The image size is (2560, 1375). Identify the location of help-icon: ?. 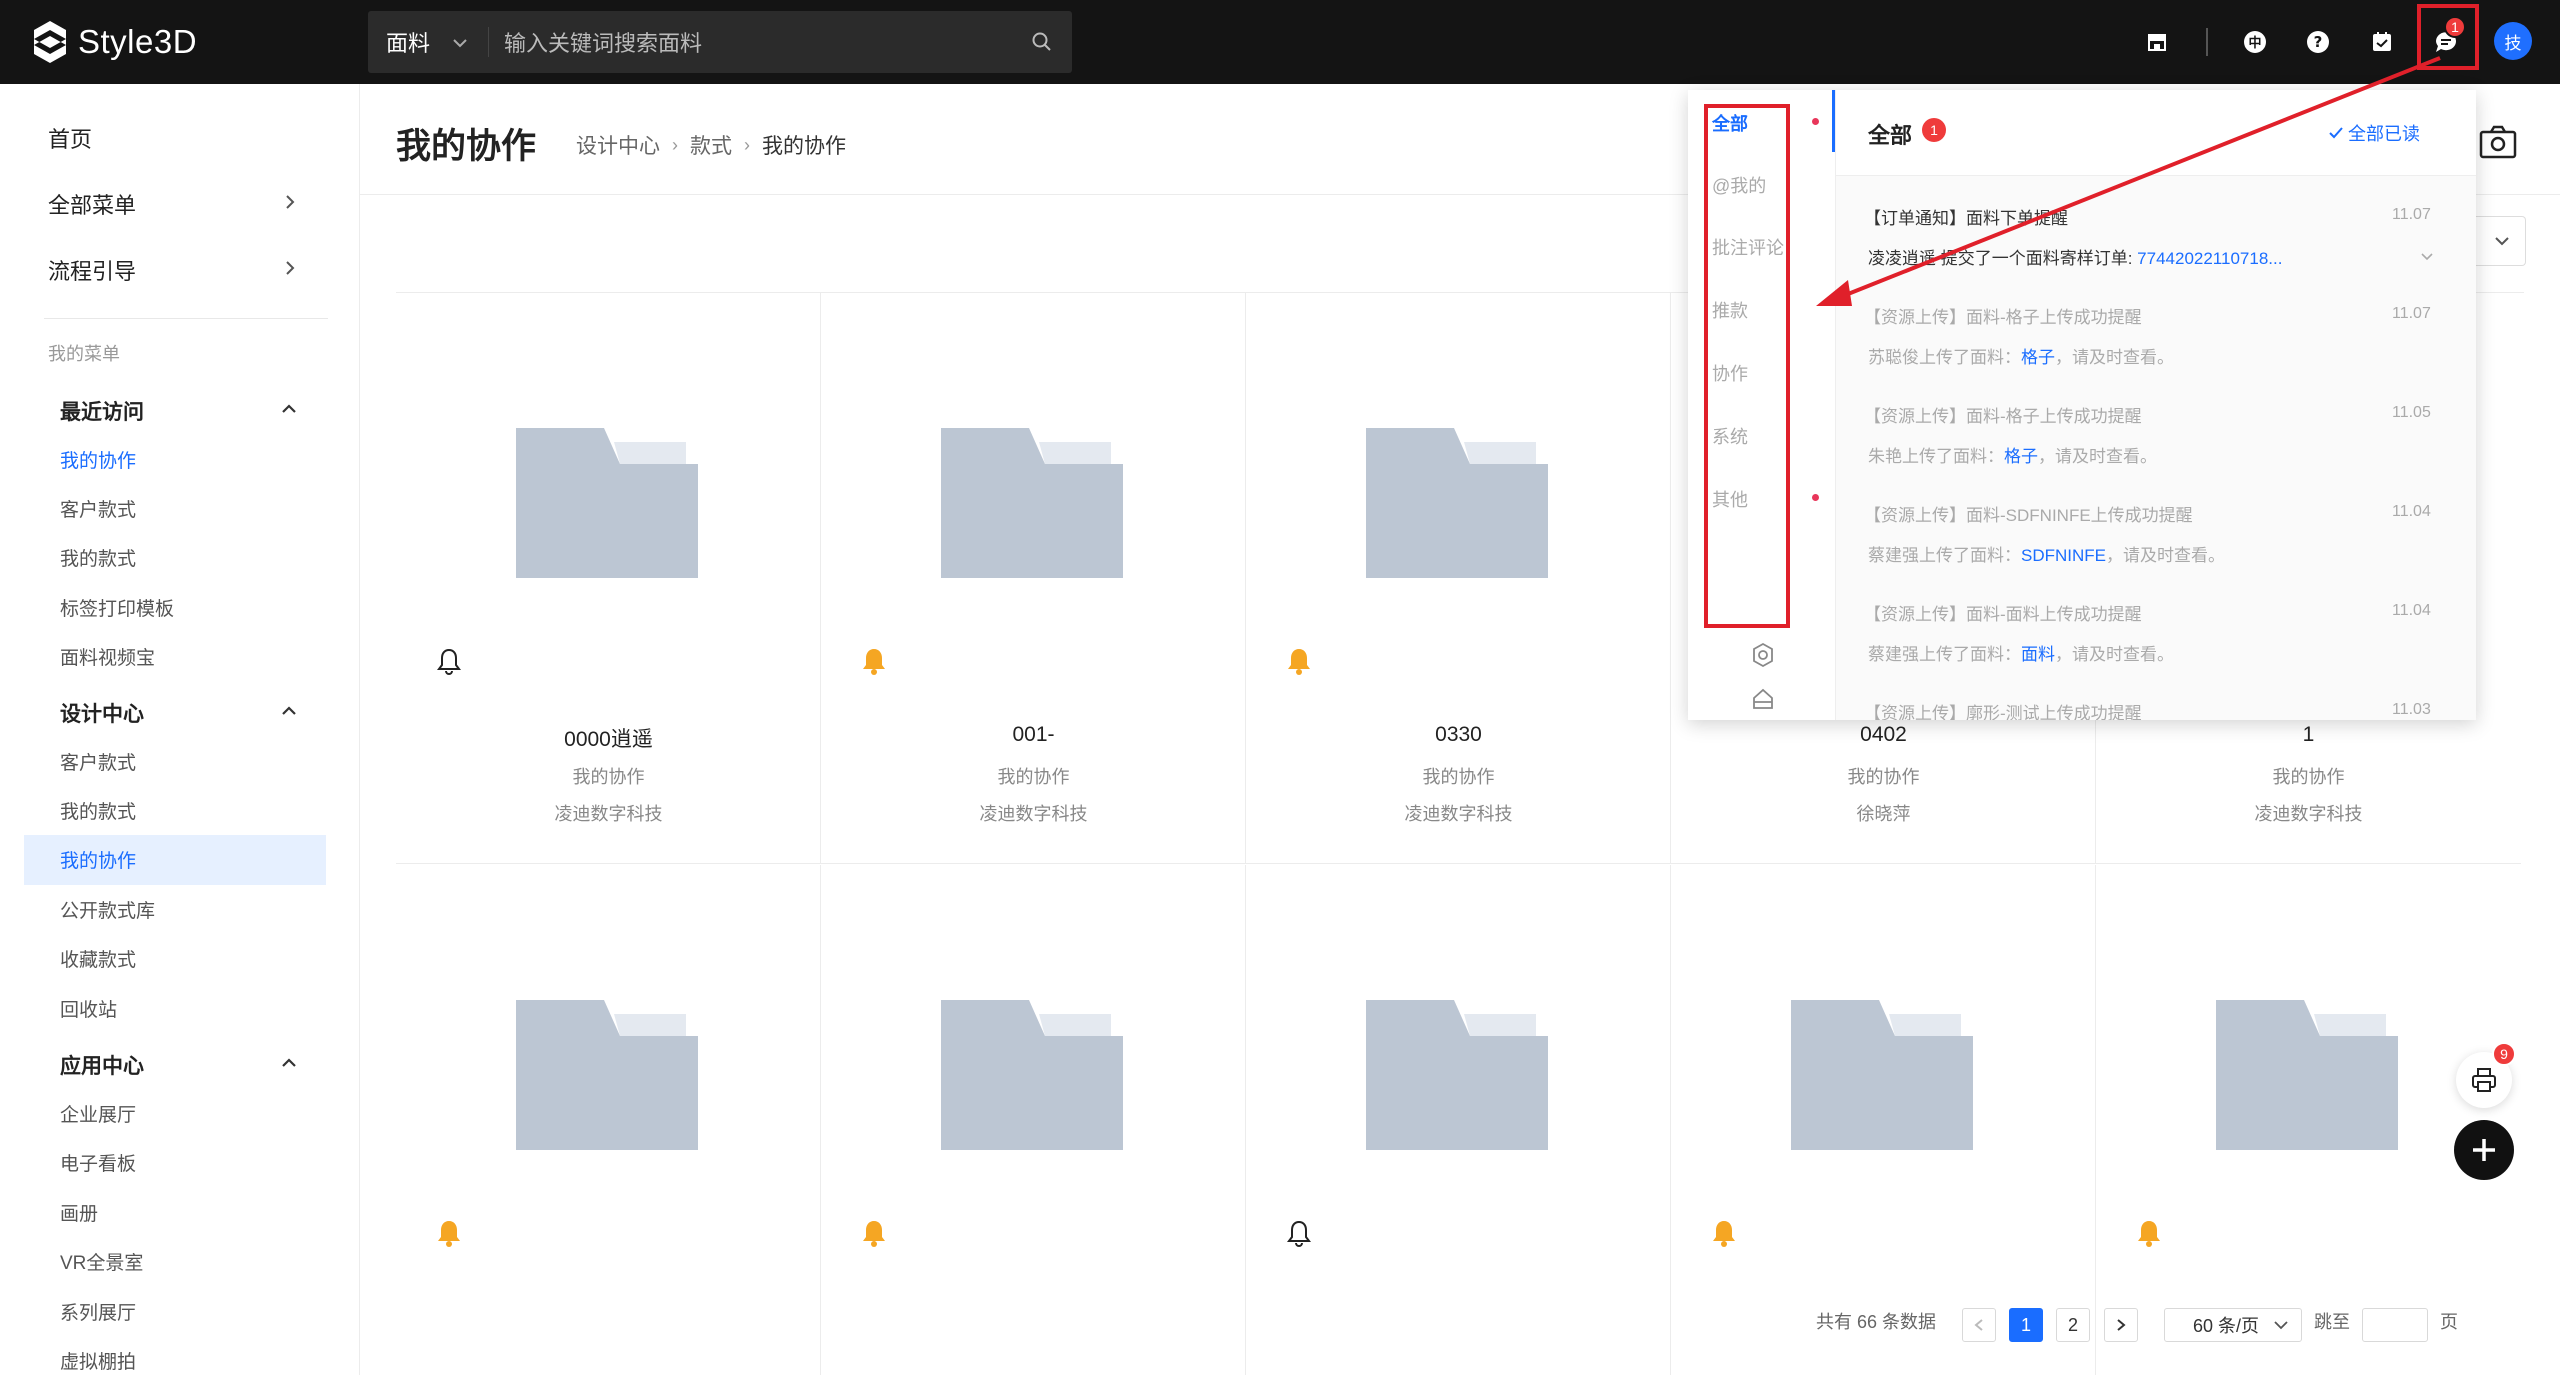
(2318, 42).